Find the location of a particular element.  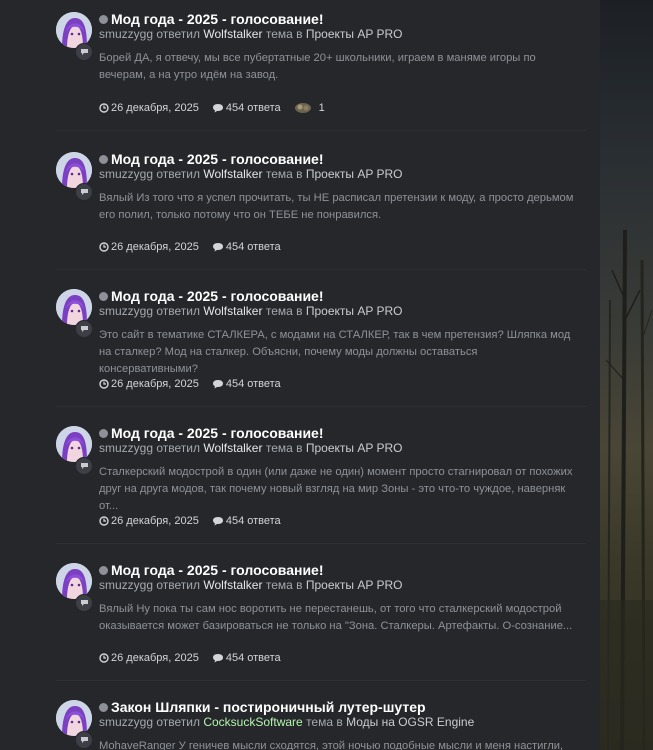

reactions: 1 is located at coordinates (309, 107).